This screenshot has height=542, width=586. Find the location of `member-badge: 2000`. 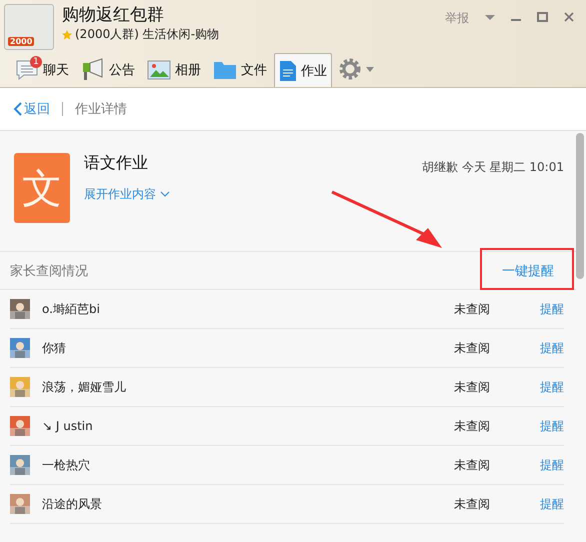

member-badge: 2000 is located at coordinates (21, 41).